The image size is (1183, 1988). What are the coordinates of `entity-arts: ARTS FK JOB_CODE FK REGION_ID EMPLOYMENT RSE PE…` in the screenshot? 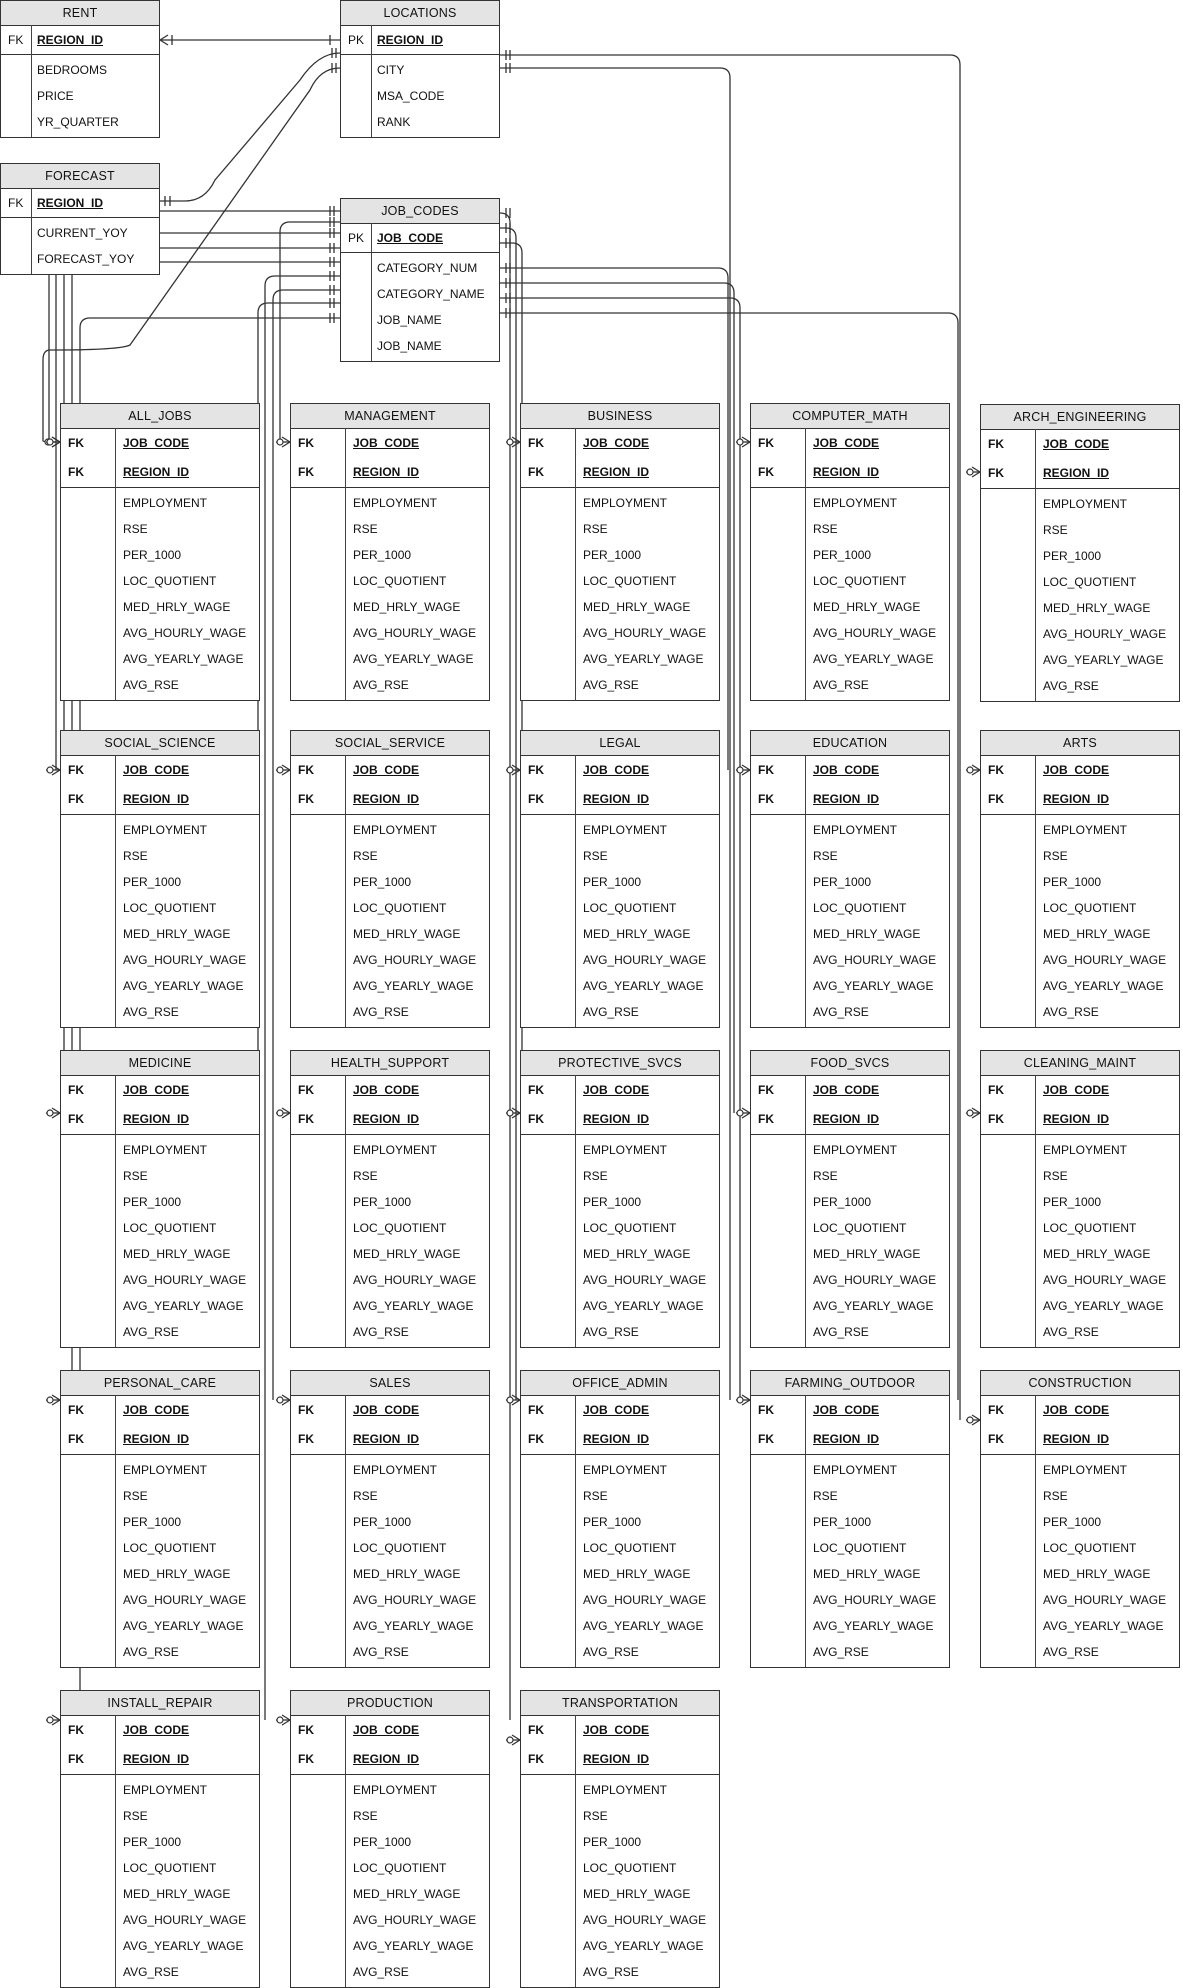 It's located at (1080, 879).